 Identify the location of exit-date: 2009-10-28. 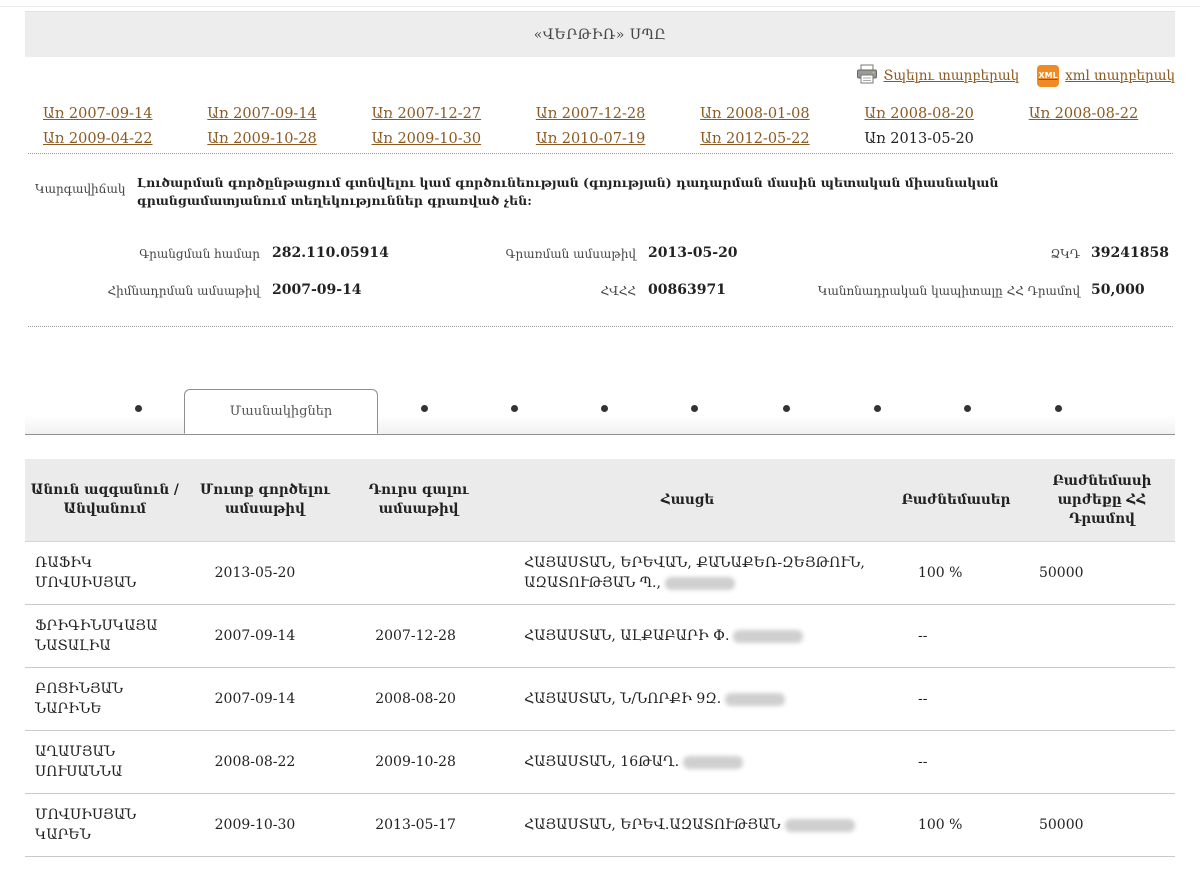
(419, 762).